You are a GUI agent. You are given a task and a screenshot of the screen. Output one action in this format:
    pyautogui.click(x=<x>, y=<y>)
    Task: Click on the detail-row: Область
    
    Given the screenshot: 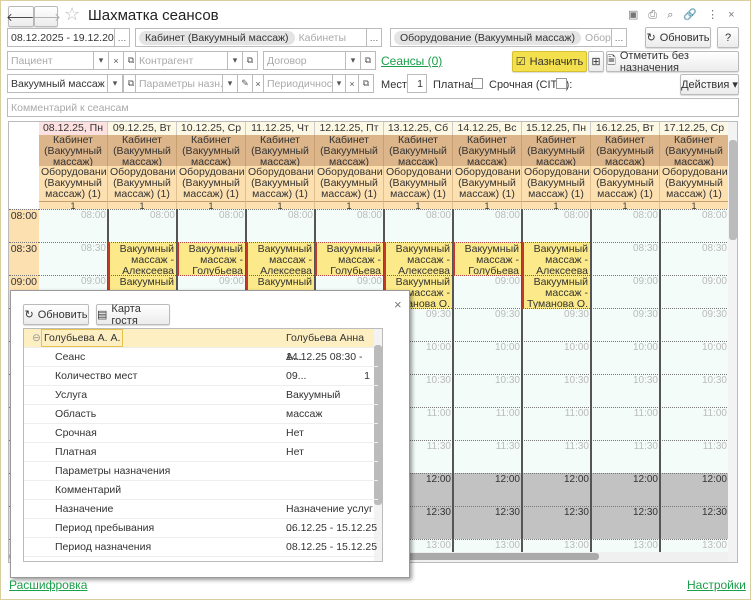 What is the action you would take?
    pyautogui.click(x=201, y=414)
    